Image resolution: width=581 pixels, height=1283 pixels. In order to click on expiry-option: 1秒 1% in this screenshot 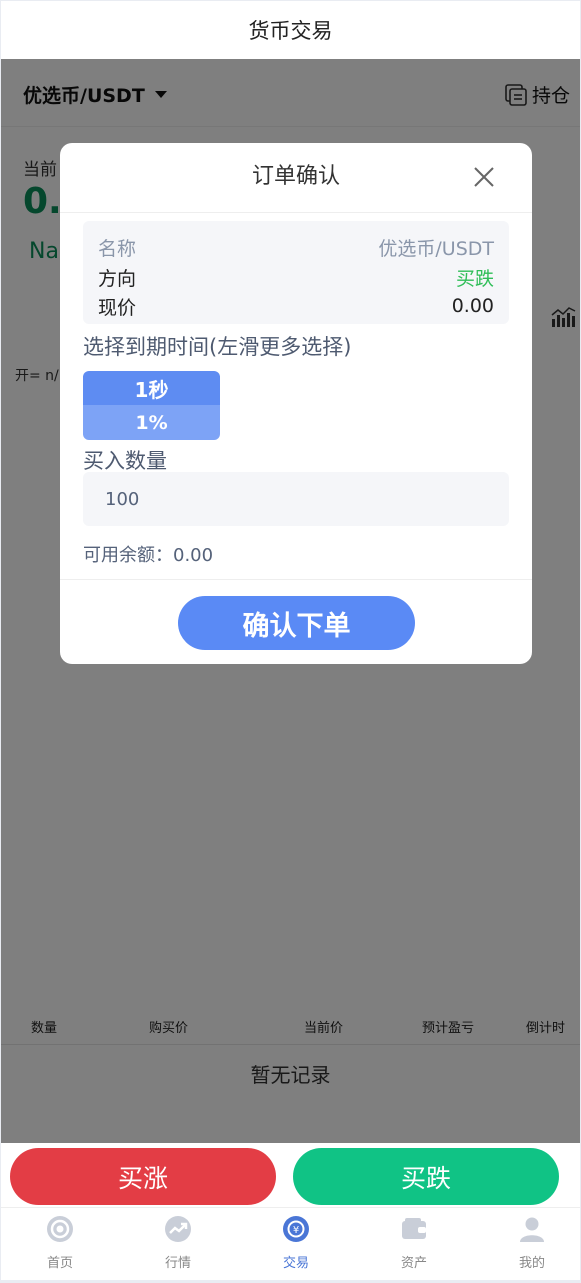, I will do `click(151, 405)`.